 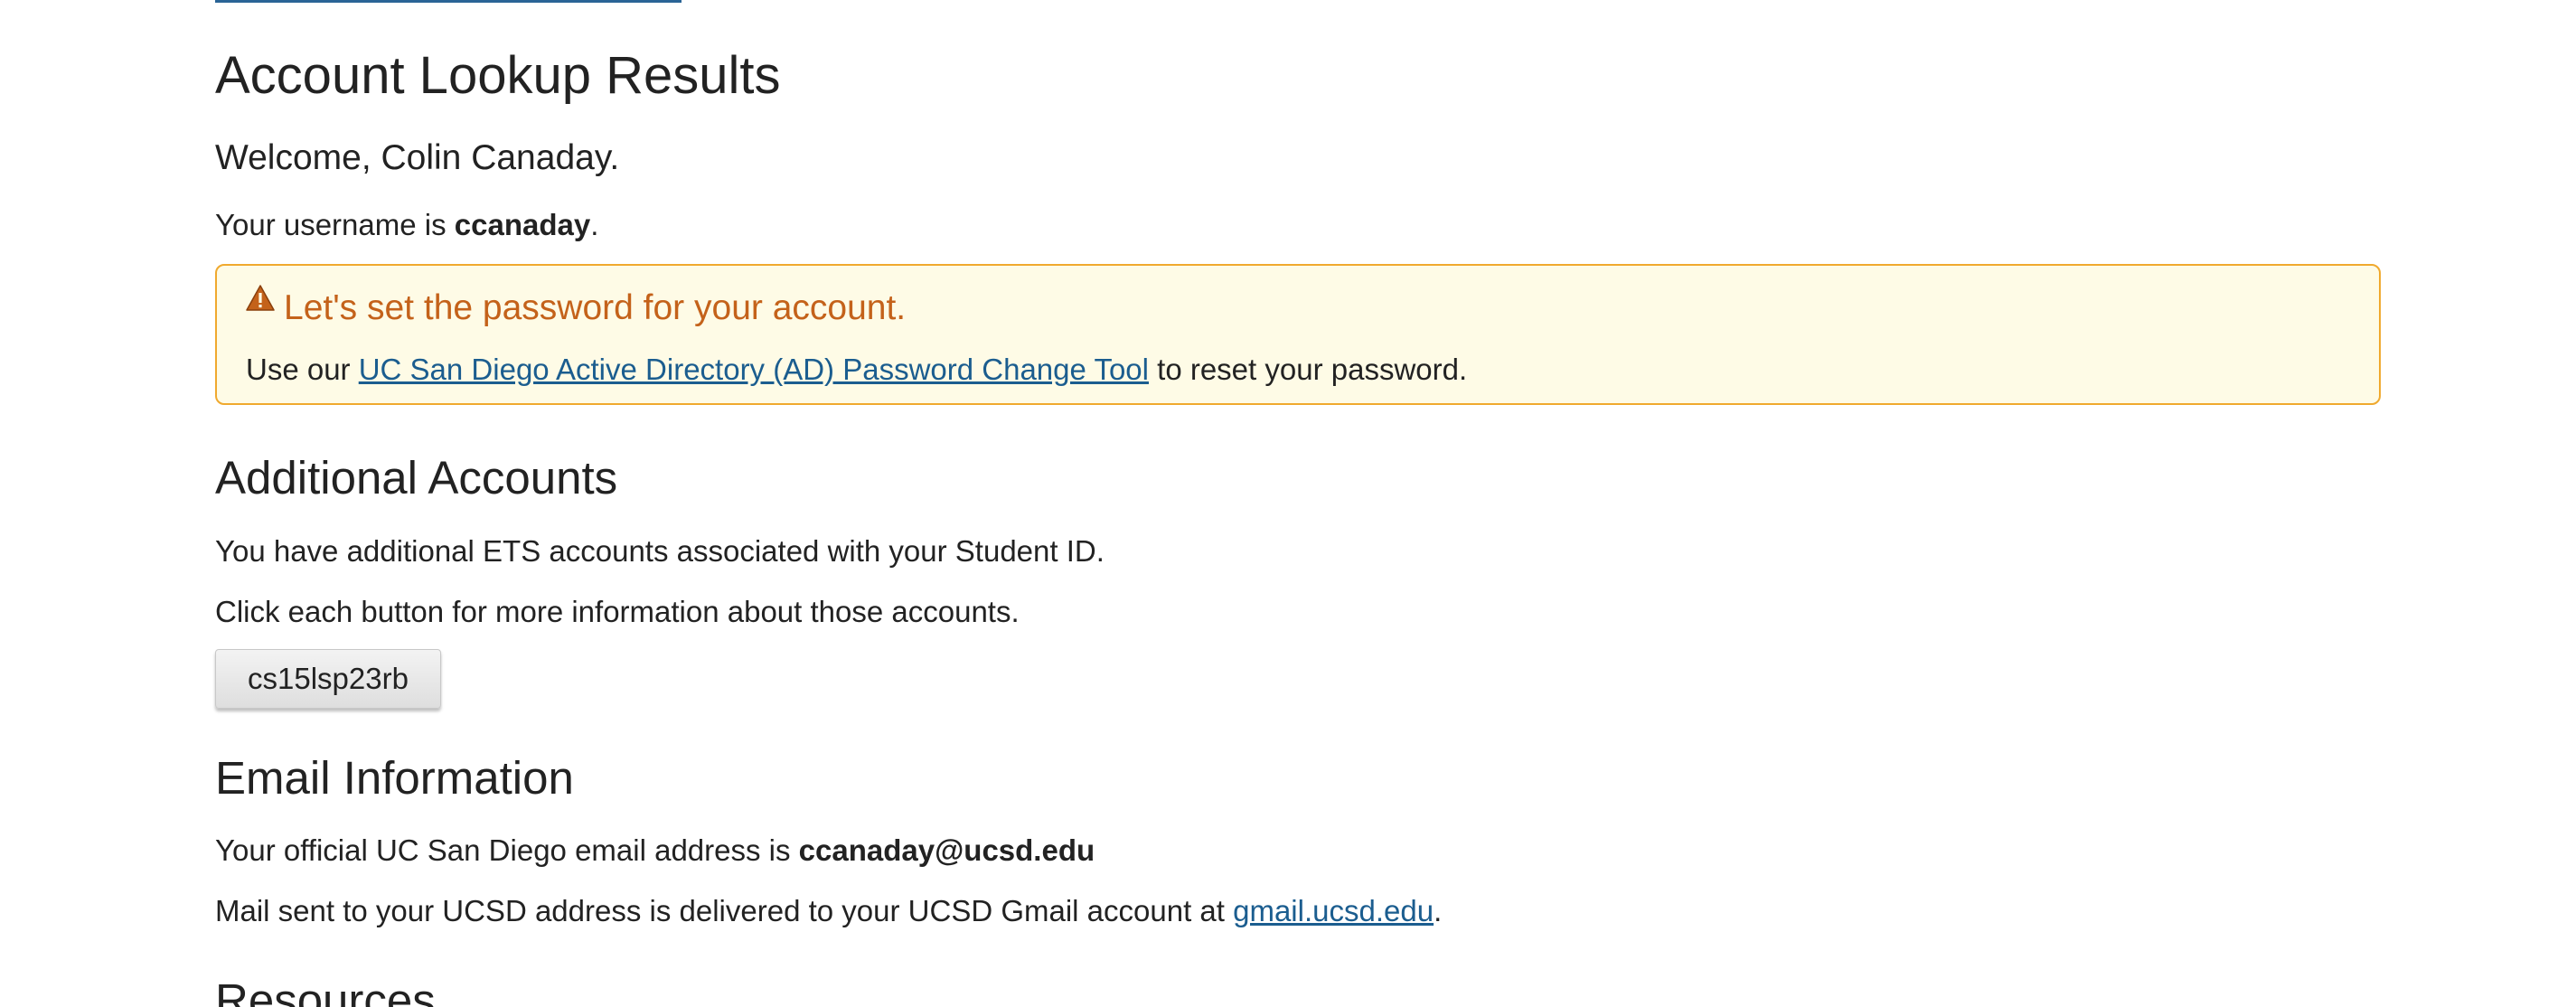 I want to click on alert-body-suffix: to reset your password., so click(x=1308, y=369).